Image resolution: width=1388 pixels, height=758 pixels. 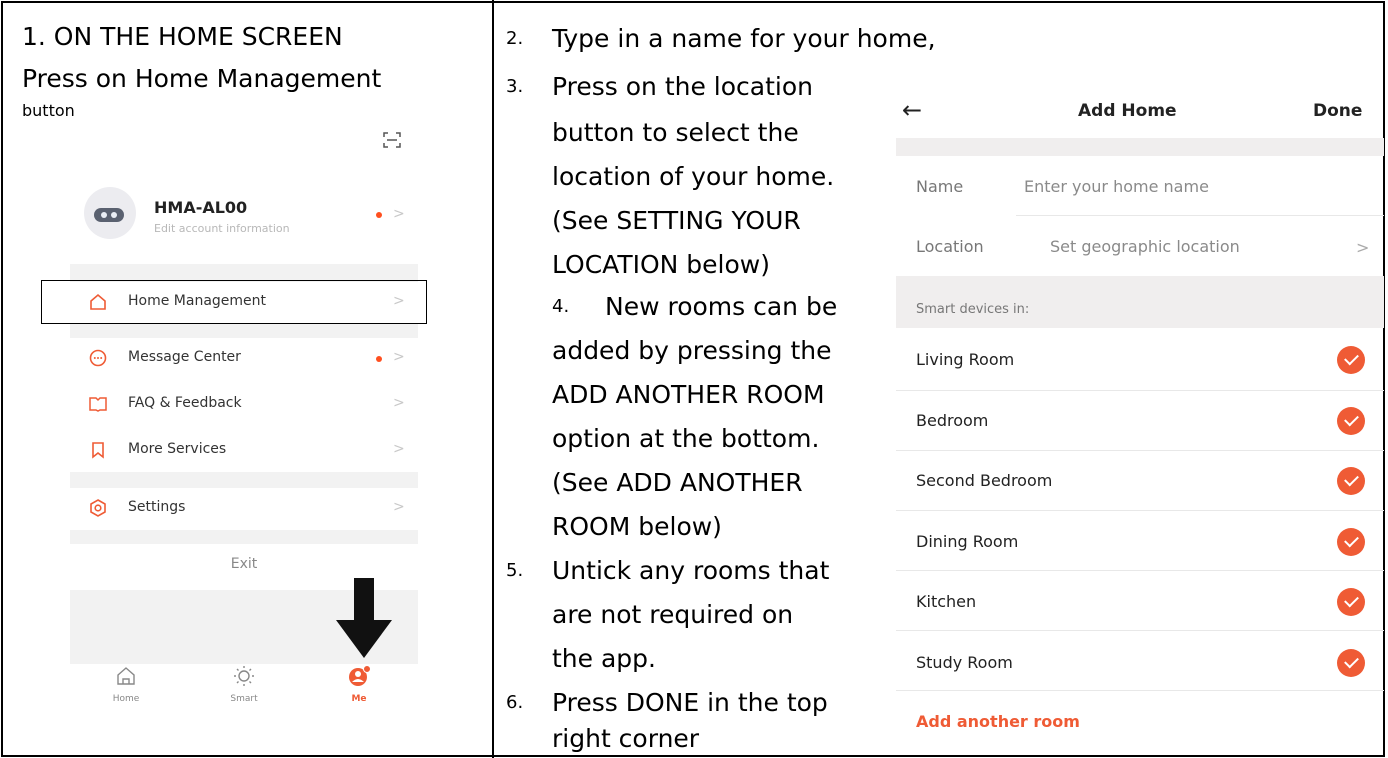 What do you see at coordinates (515, 570) in the screenshot?
I see `step-number: 5.` at bounding box center [515, 570].